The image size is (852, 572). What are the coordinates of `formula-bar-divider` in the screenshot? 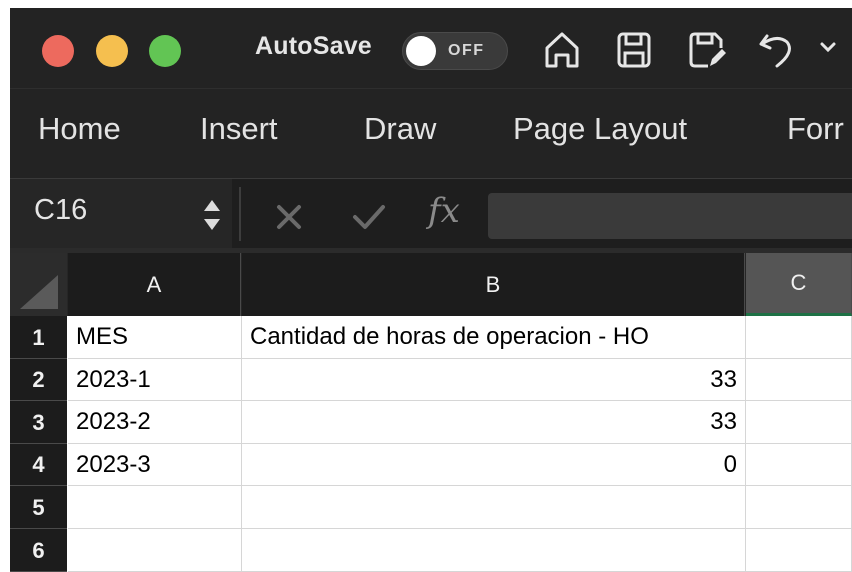 It's located at (240, 214).